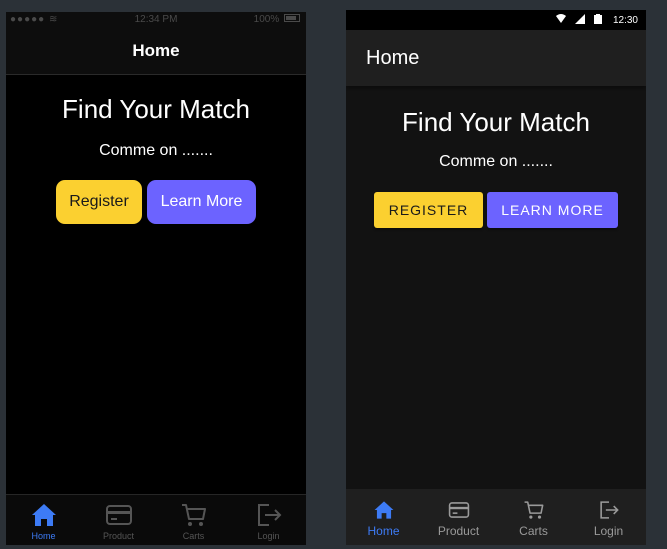  What do you see at coordinates (496, 58) in the screenshot?
I see `android-app-bar: Home` at bounding box center [496, 58].